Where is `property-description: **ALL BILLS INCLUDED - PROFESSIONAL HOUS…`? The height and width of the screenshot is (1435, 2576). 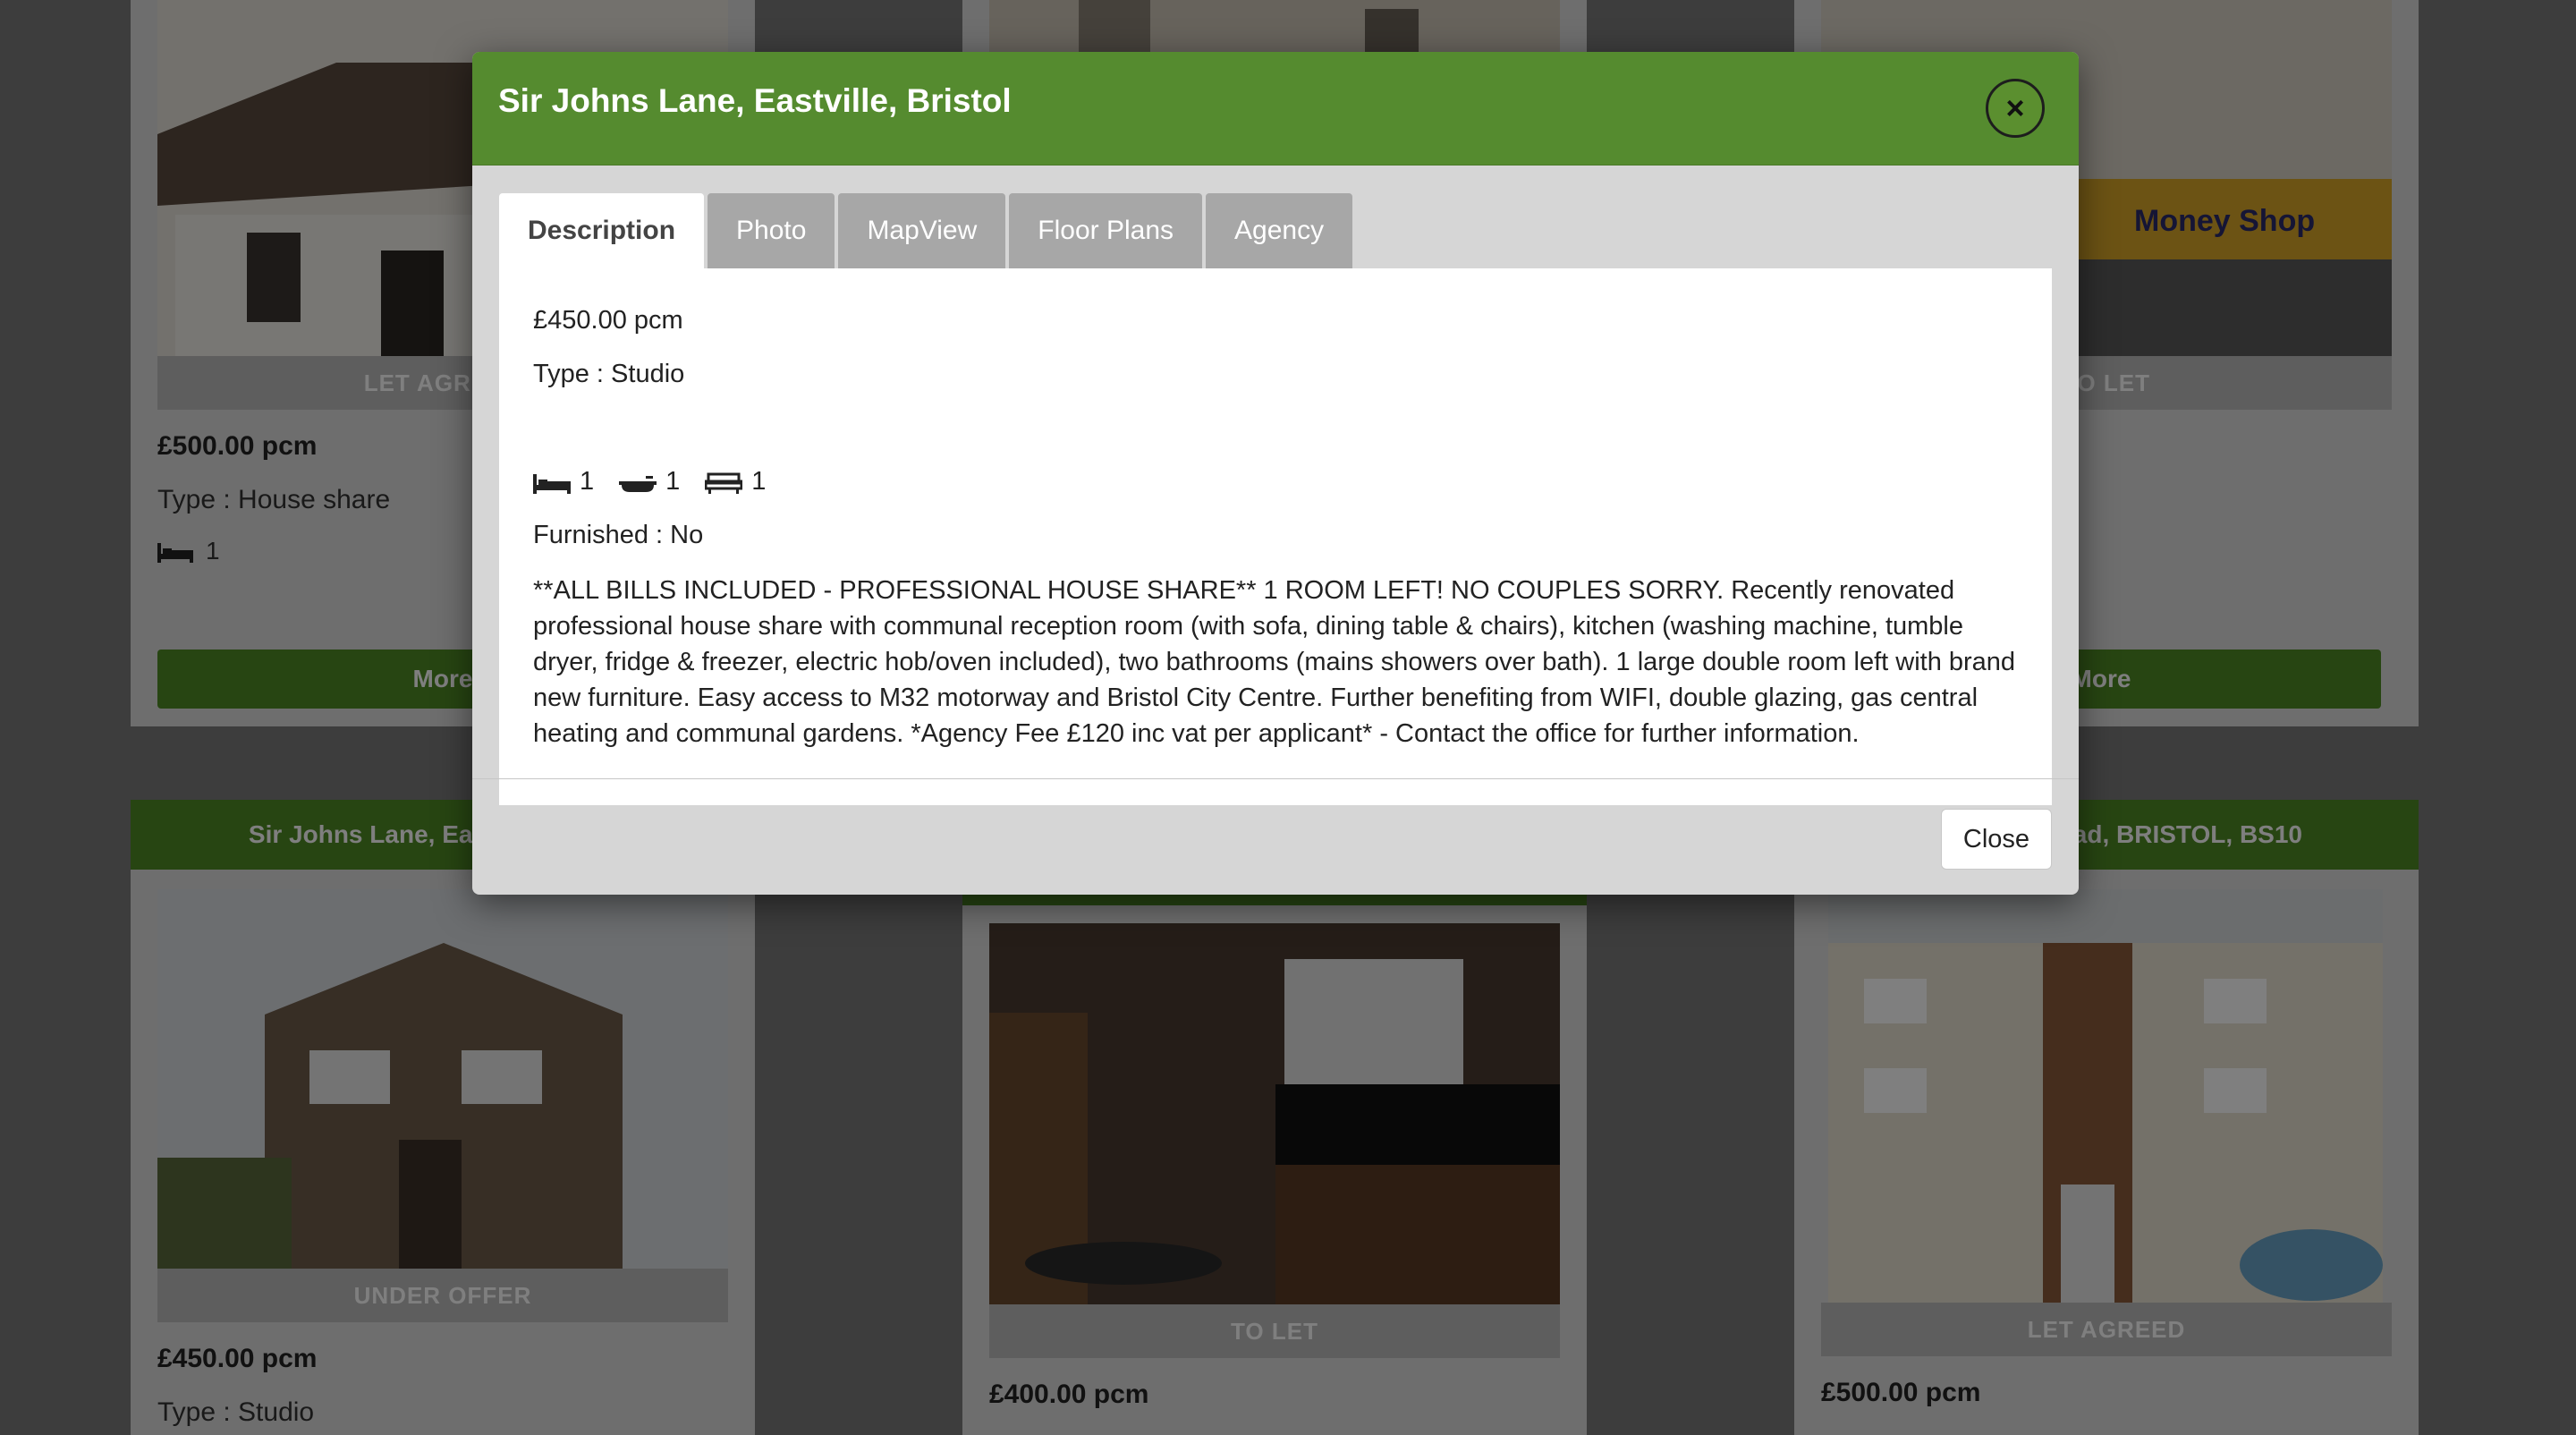 property-description: **ALL BILLS INCLUDED - PROFESSIONAL HOUS… is located at coordinates (1274, 662).